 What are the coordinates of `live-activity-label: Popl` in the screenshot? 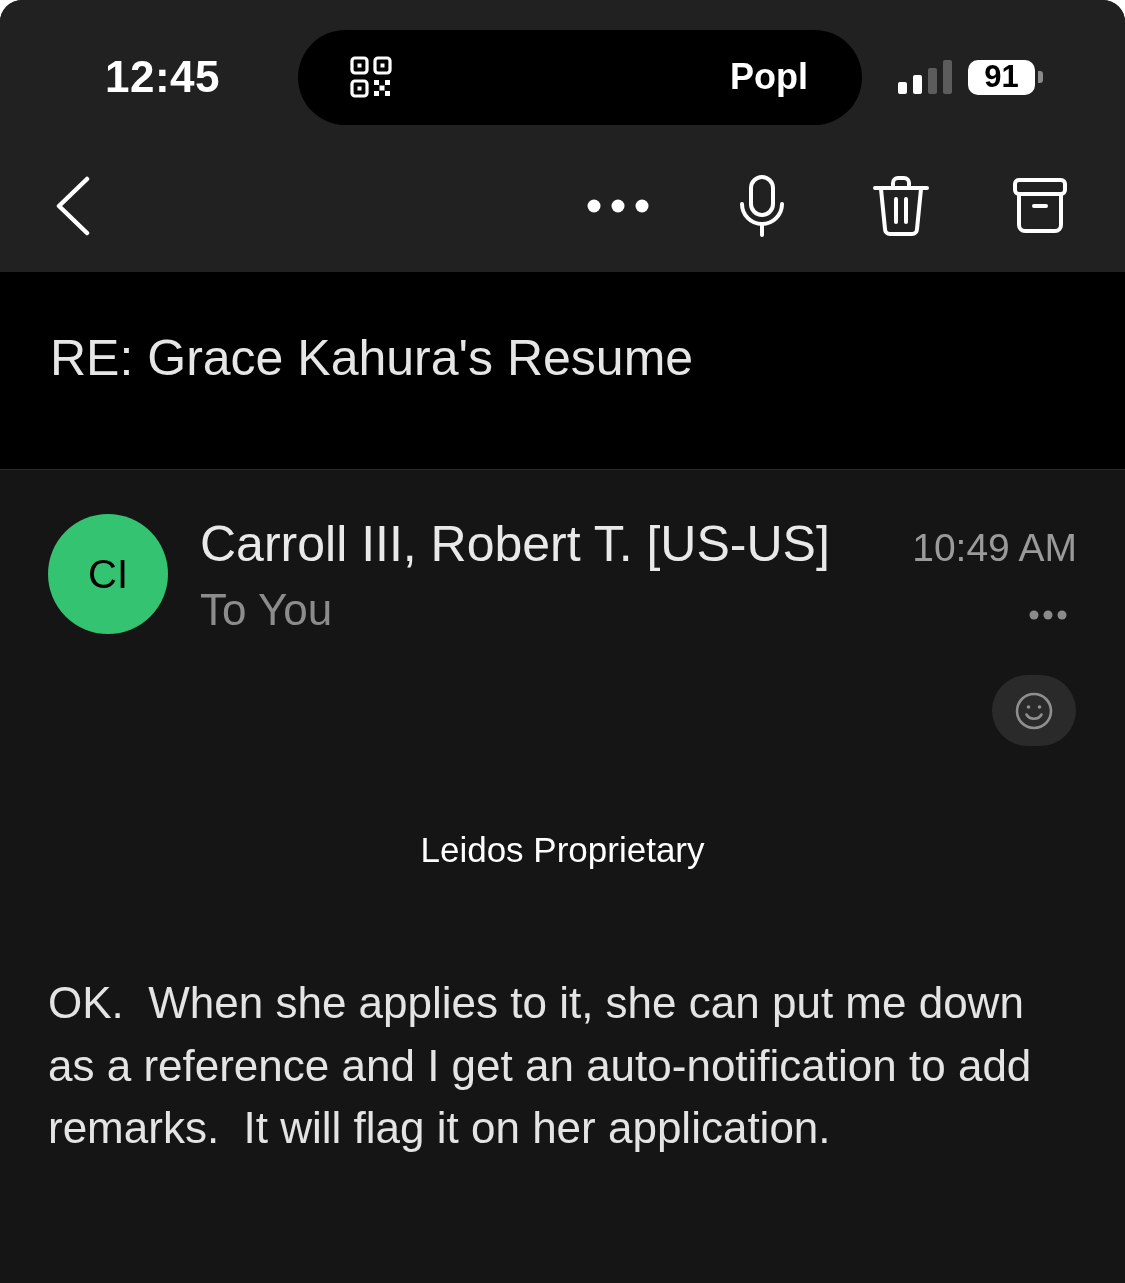 It's located at (769, 77).